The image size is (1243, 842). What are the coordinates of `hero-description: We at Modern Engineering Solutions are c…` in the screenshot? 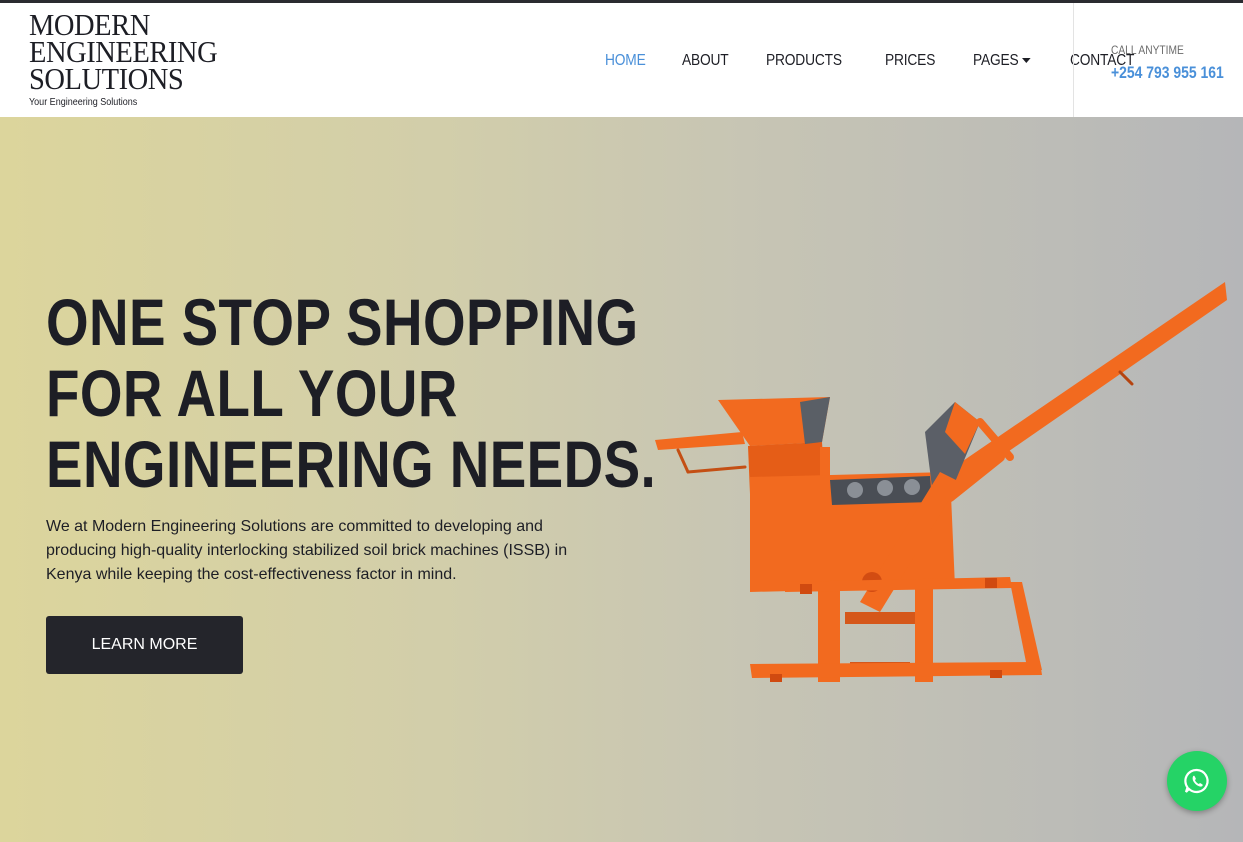 It's located at (307, 550).